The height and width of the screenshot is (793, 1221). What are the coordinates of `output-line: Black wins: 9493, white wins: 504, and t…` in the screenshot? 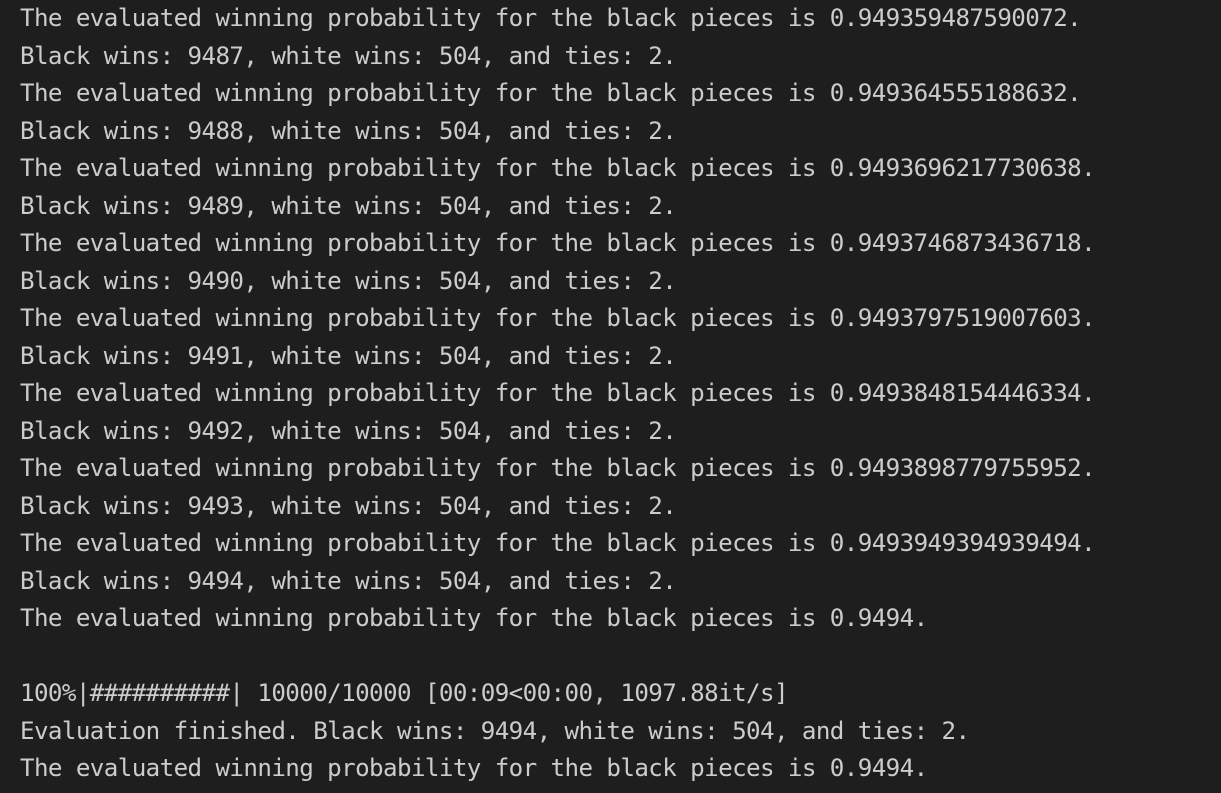 It's located at (348, 505).